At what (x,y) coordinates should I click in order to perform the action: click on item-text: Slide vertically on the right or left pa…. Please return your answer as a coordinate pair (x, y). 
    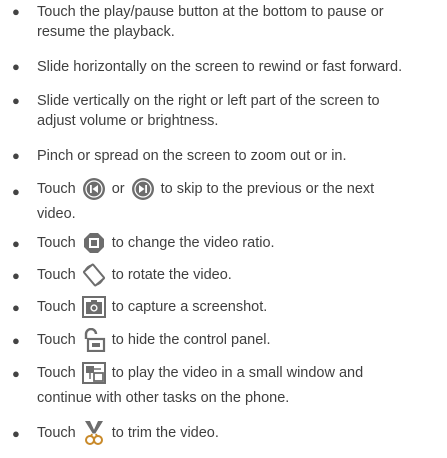
    Looking at the image, I should click on (208, 101).